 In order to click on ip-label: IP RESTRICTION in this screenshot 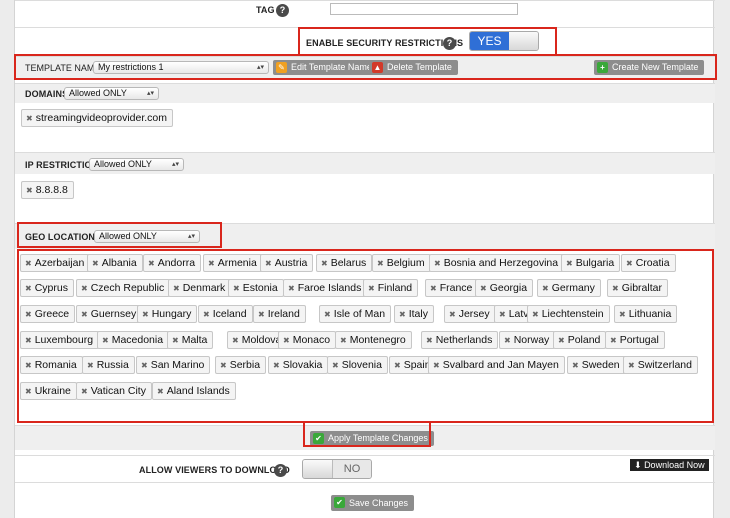, I will do `click(62, 165)`.